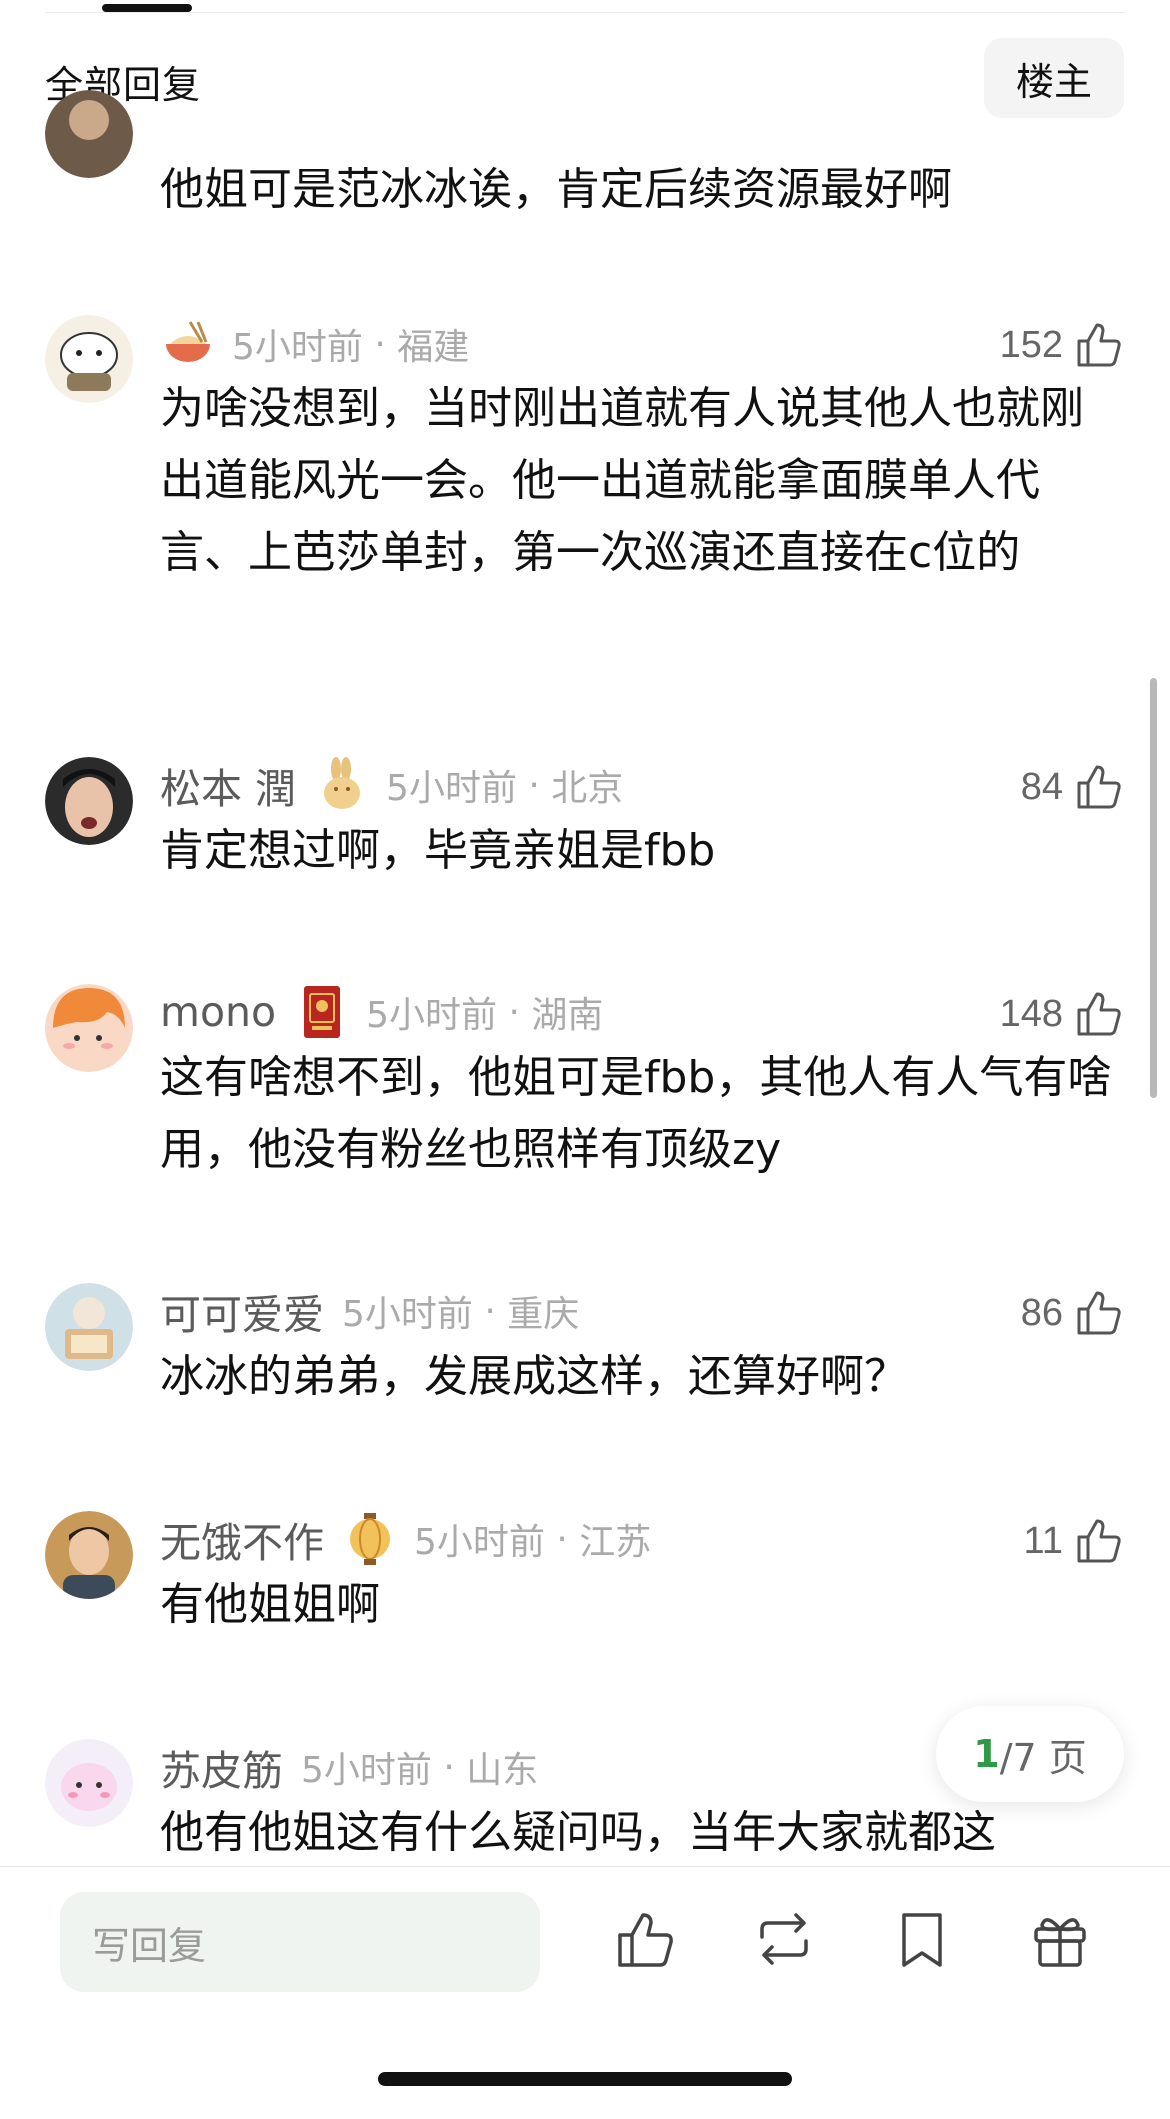  I want to click on gift-icon, so click(1060, 1939).